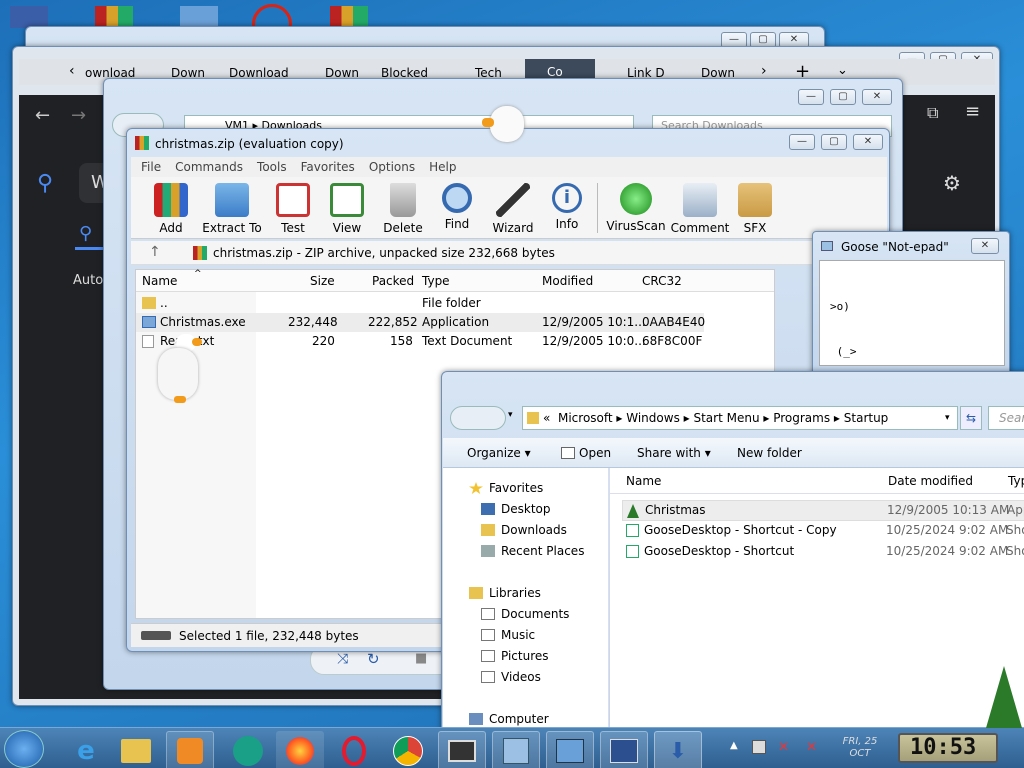 This screenshot has height=768, width=1024. I want to click on file-row-christmas: Christmas 12/9/2005 10:13 AM App, so click(823, 510).